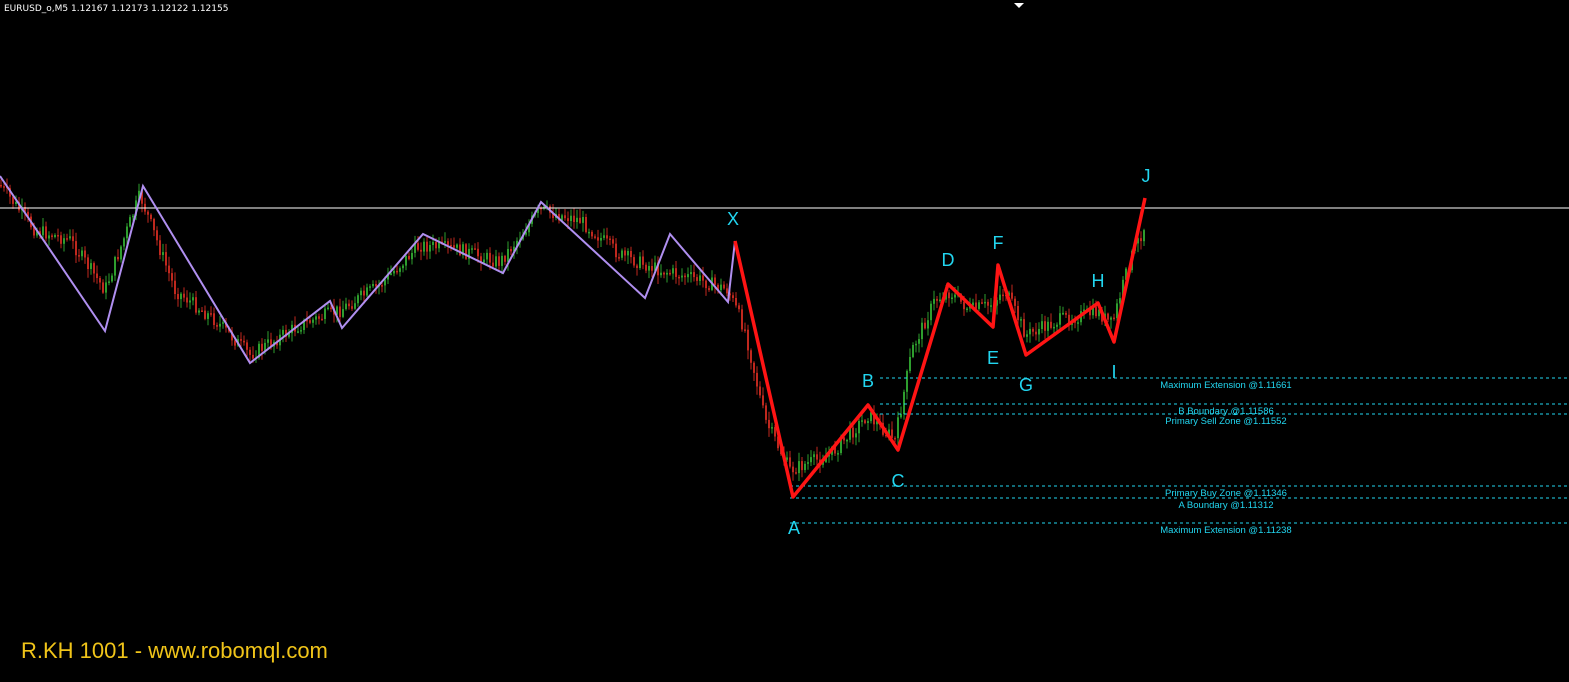  I want to click on chart-shift-marker, so click(1019, 5).